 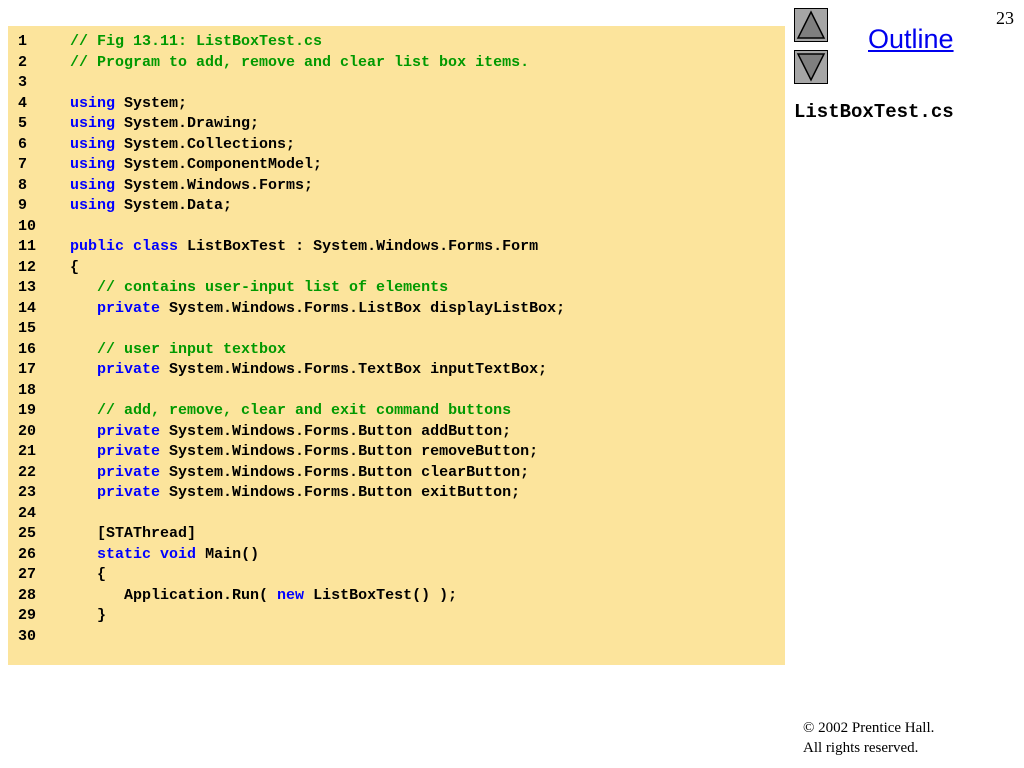 What do you see at coordinates (345, 472) in the screenshot?
I see `code-token: System.Windows.Forms.Button clearButton;` at bounding box center [345, 472].